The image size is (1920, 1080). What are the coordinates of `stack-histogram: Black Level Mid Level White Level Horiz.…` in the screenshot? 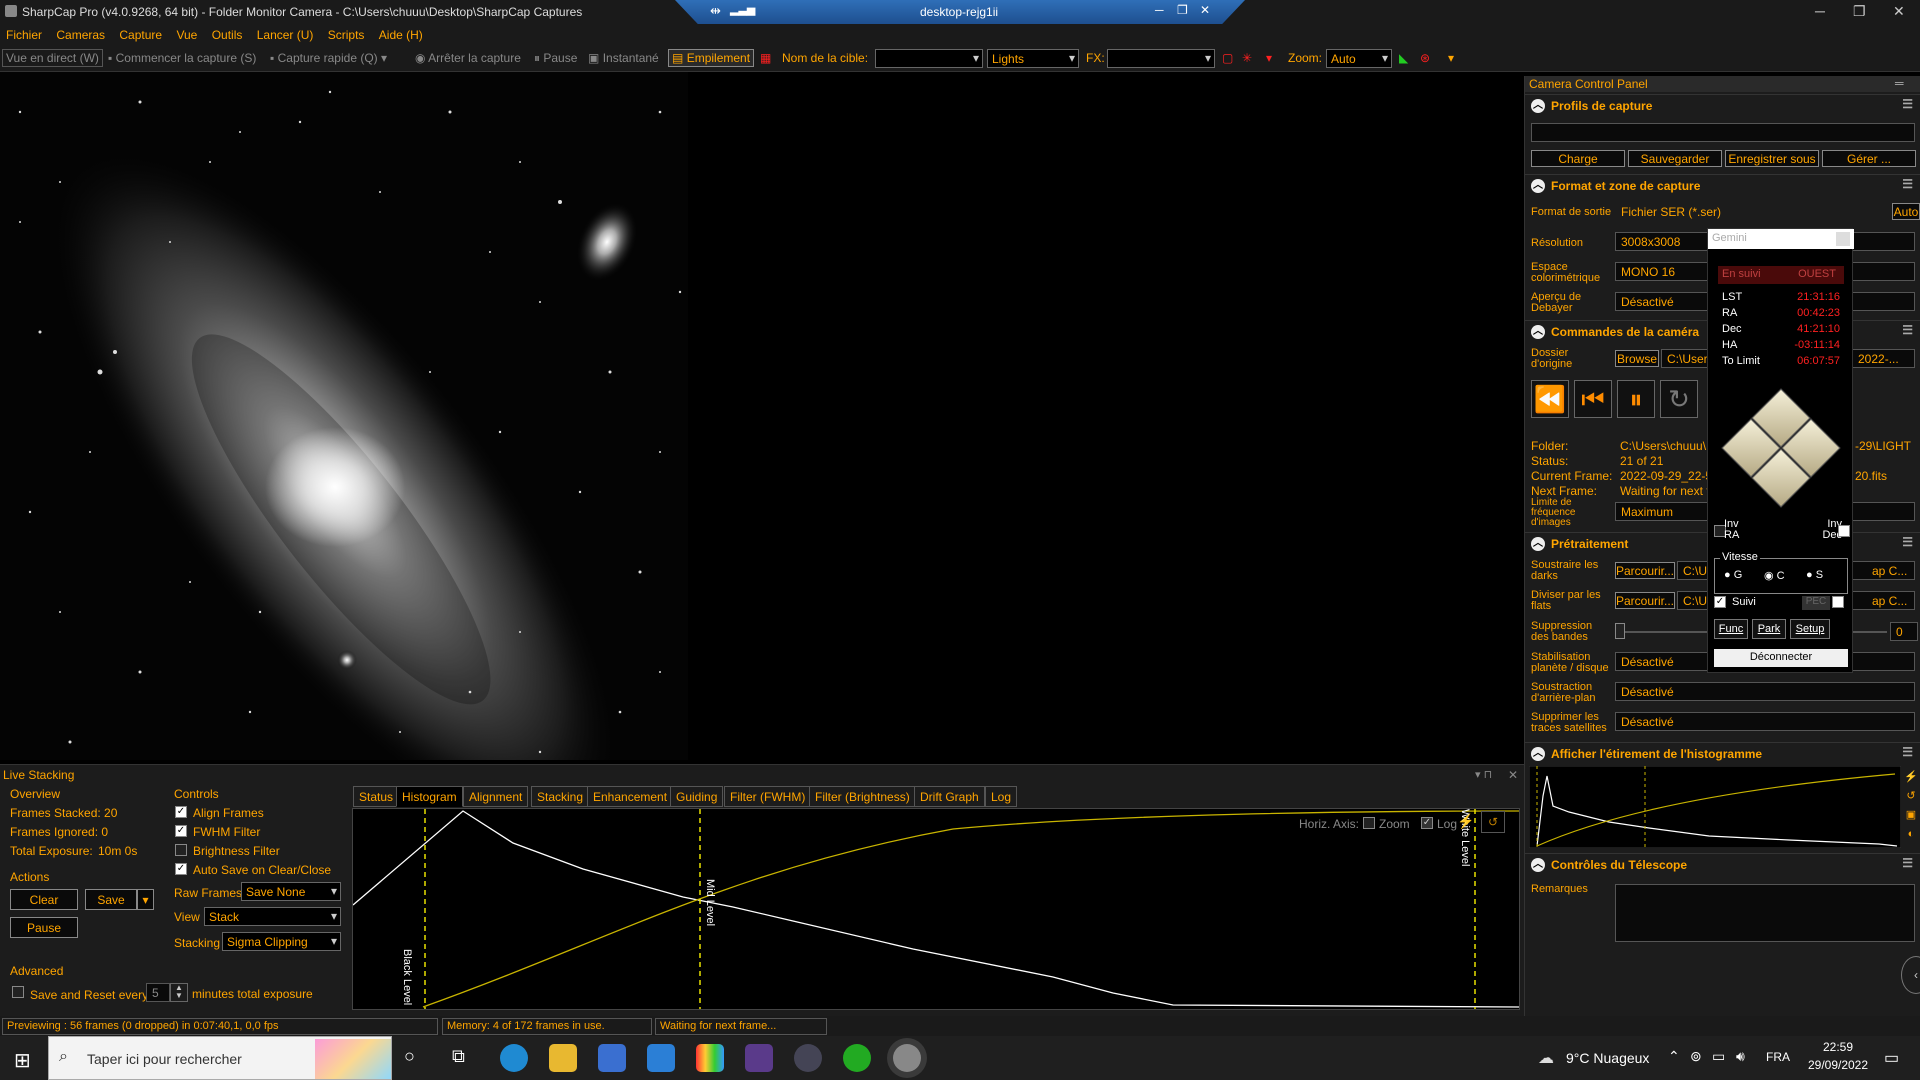 It's located at (936, 909).